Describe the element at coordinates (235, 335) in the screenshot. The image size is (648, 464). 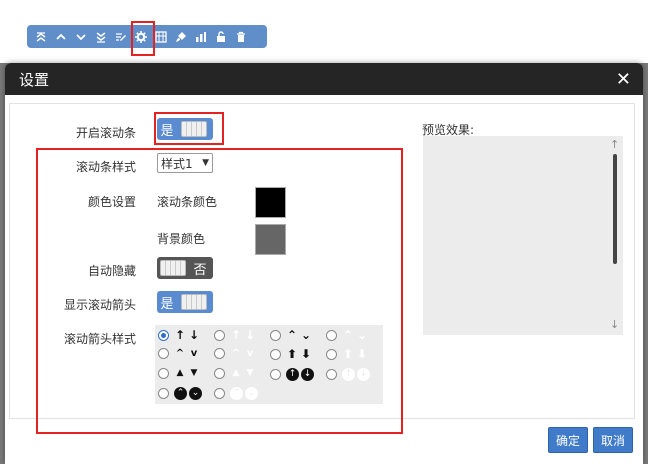
I see `arrow-style-option-2: ↑ ↓` at that location.